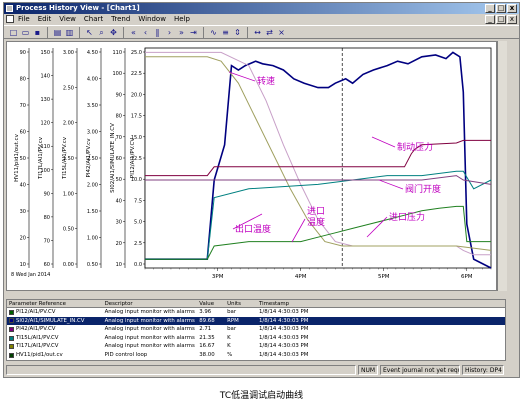  Describe the element at coordinates (512, 19) in the screenshot. I see `mdi-close-button: x` at that location.